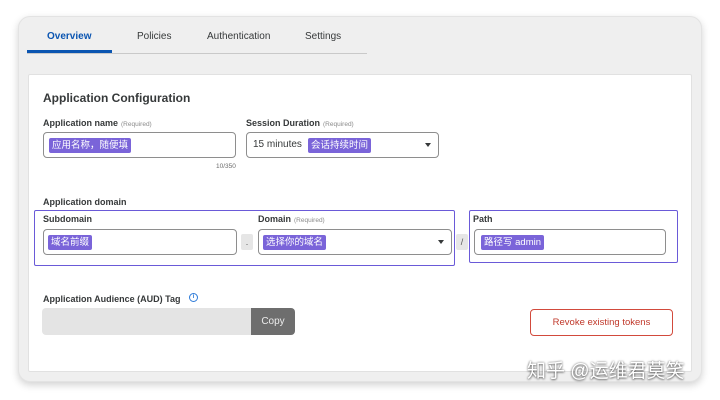 The width and height of the screenshot is (720, 400). I want to click on tab-settings: Settings, so click(323, 41).